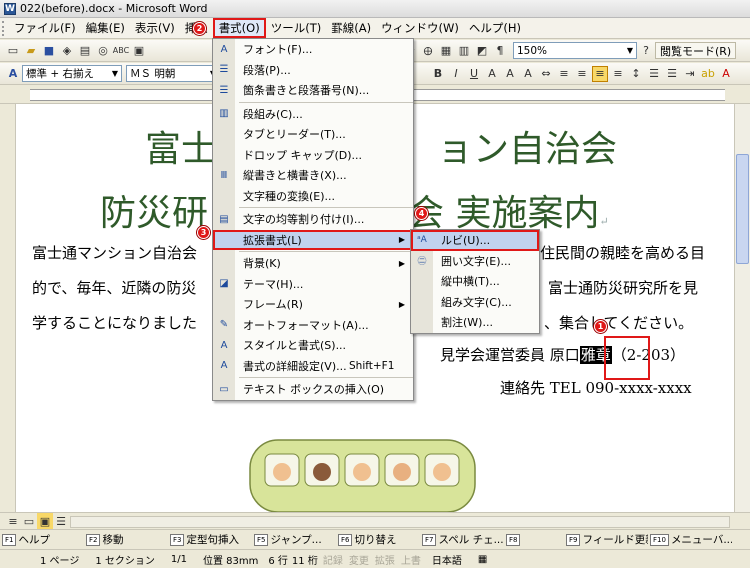  Describe the element at coordinates (224, 49) in the screenshot. I see `font-icon: A` at that location.